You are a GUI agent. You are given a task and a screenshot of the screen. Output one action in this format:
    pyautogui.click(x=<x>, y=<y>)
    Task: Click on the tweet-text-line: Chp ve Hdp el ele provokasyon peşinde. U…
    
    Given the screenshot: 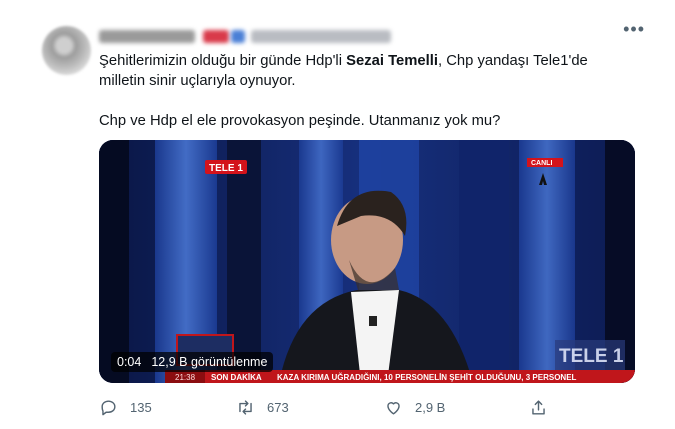 What is the action you would take?
    pyautogui.click(x=300, y=121)
    